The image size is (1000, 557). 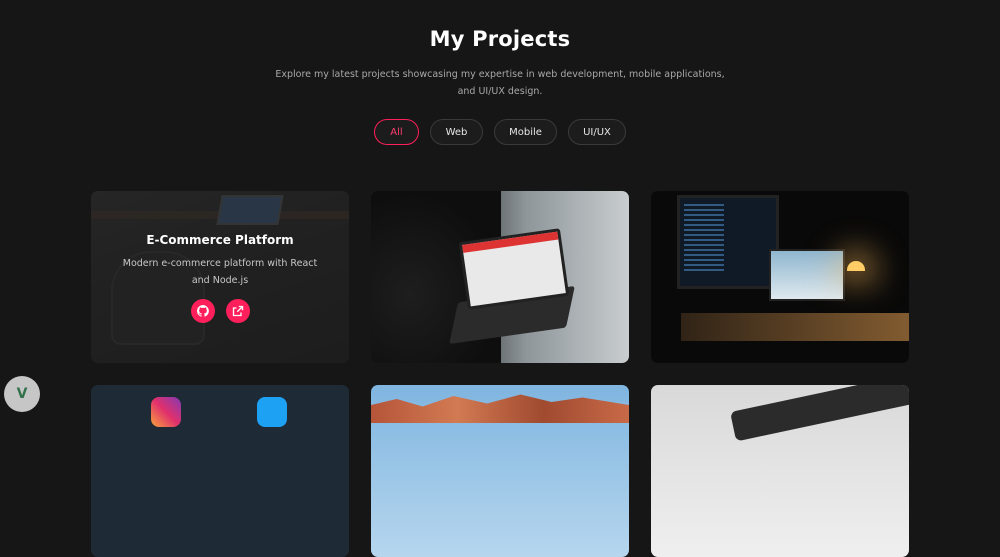 I want to click on filter-mobile-button: Mobile, so click(x=525, y=132).